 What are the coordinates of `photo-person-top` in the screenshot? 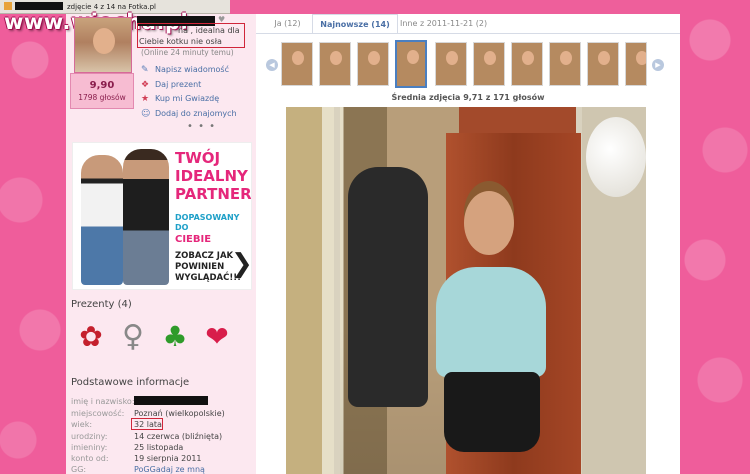 It's located at (491, 322).